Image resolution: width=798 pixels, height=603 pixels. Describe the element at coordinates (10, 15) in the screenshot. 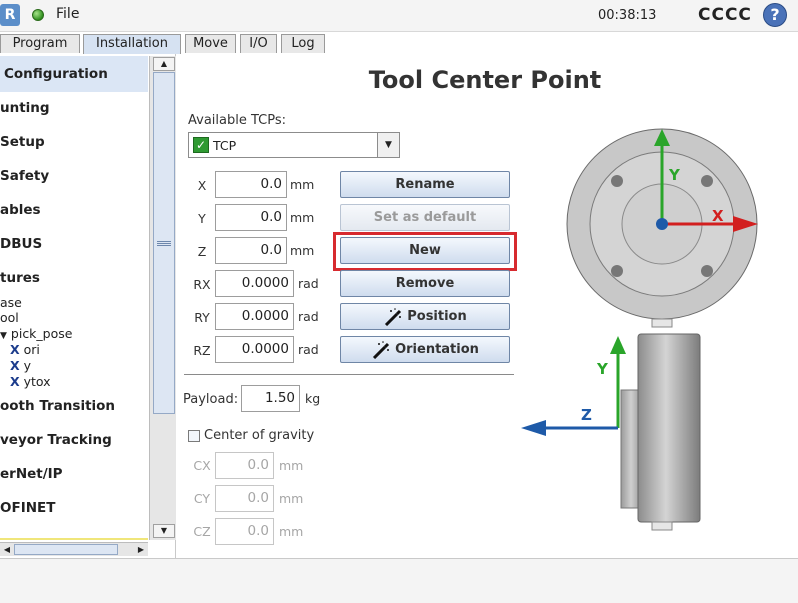

I see `ur-logo-icon: R` at that location.